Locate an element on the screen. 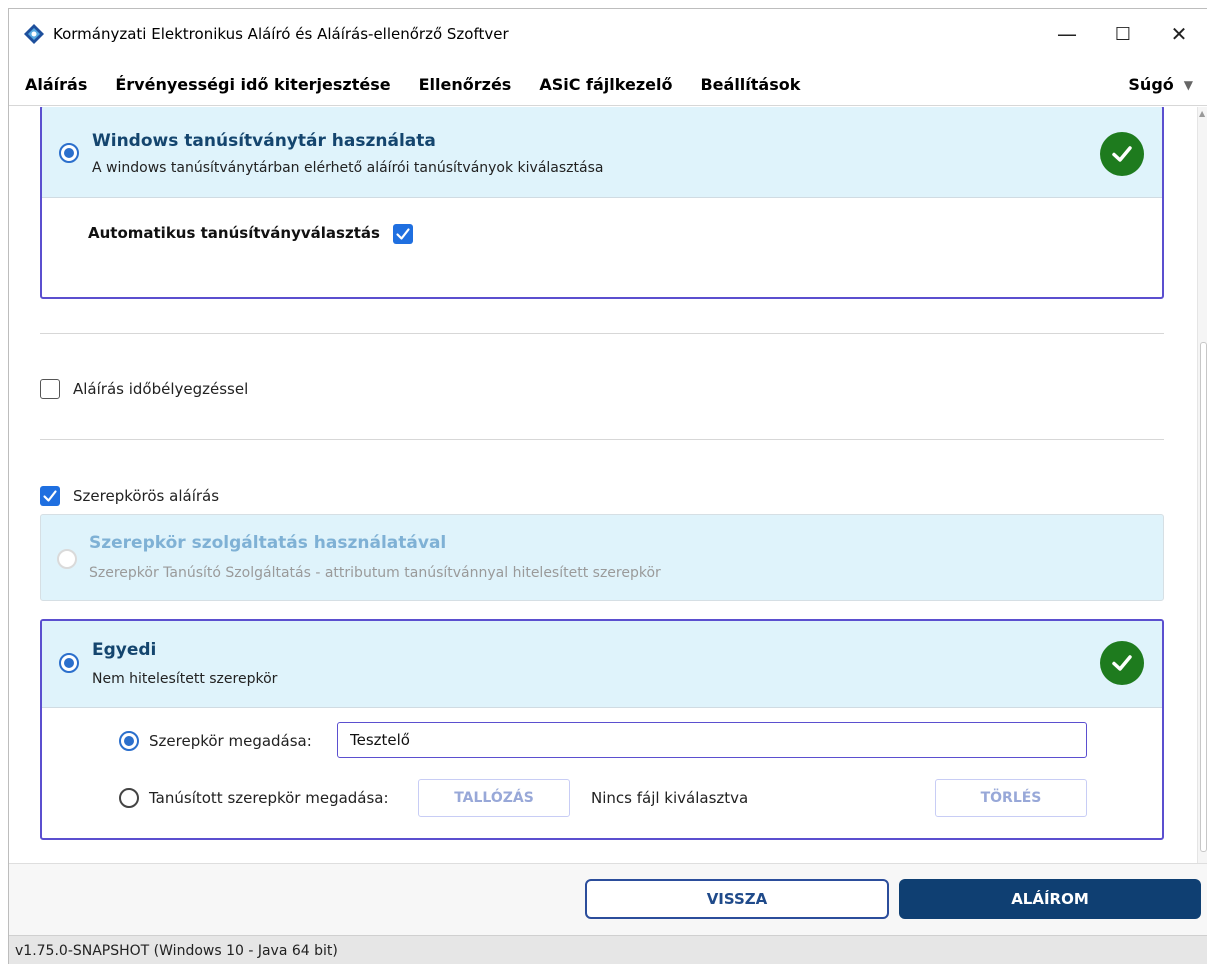 Image resolution: width=1207 pixels, height=964 pixels. timestamp-checkbox is located at coordinates (50, 389).